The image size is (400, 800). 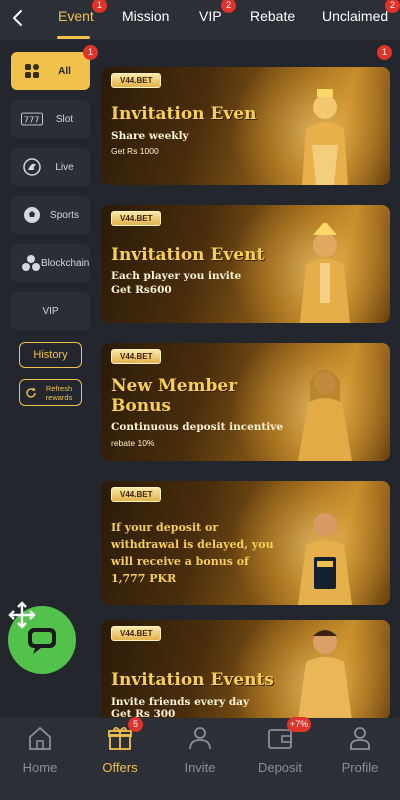 I want to click on banner-detail: rebate 10%, so click(x=133, y=443).